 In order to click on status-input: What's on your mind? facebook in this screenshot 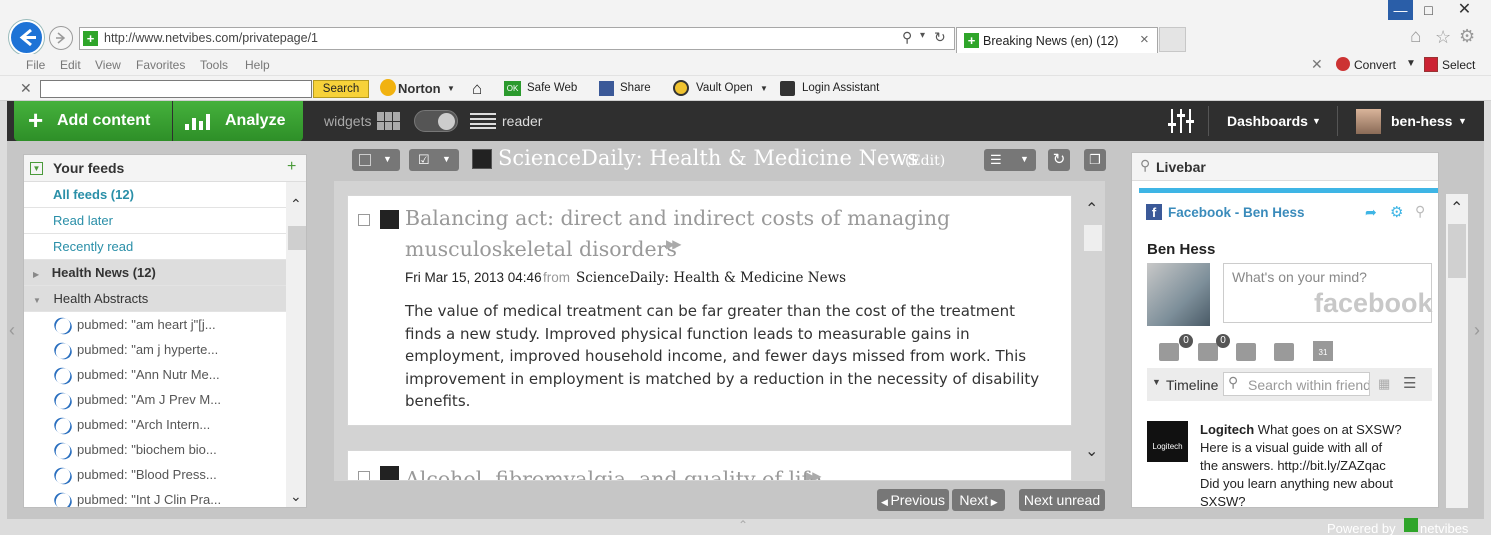, I will do `click(1328, 293)`.